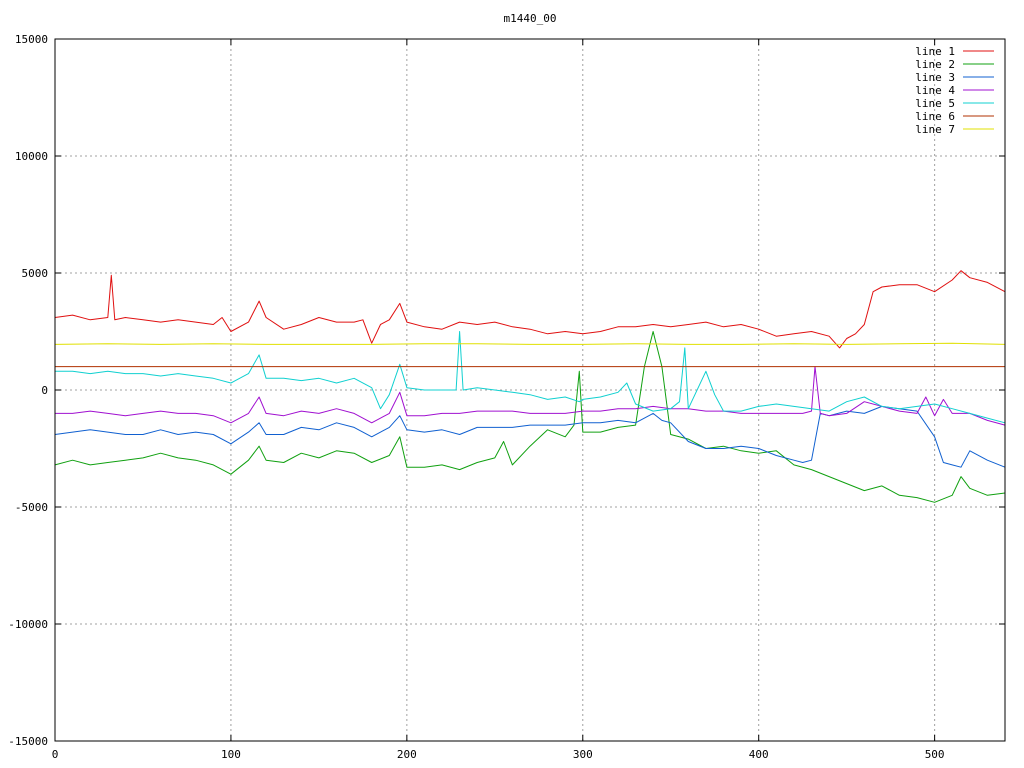 The height and width of the screenshot is (768, 1024). What do you see at coordinates (55, 754) in the screenshot?
I see `x-tick-label: 0` at bounding box center [55, 754].